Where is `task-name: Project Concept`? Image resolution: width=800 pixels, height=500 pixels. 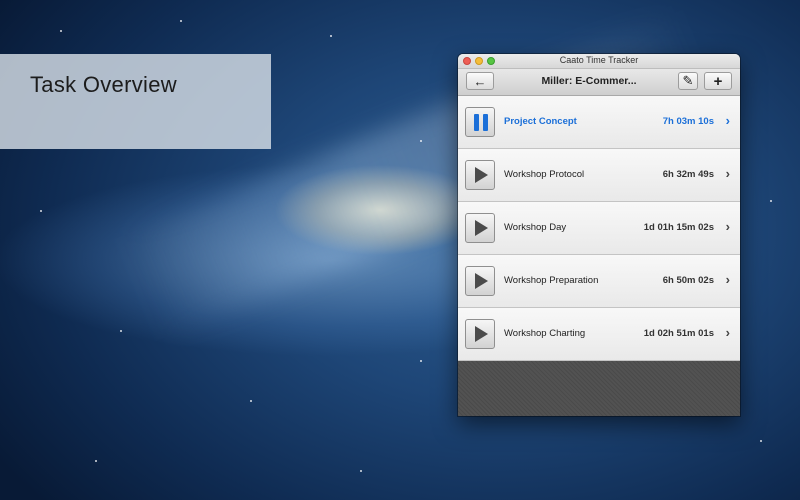 task-name: Project Concept is located at coordinates (540, 121).